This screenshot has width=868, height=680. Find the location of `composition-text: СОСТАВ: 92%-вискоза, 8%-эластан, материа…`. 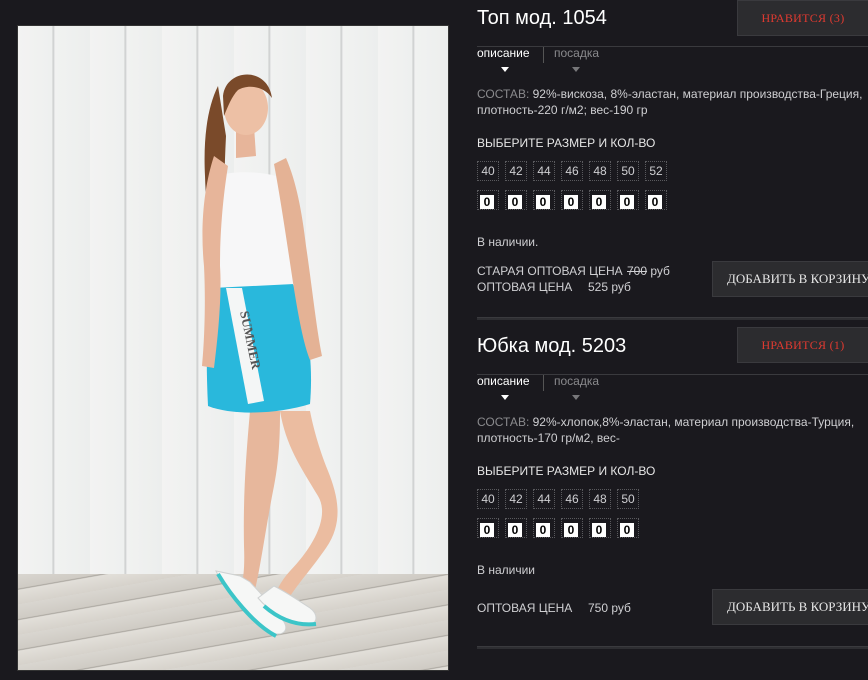

composition-text: СОСТАВ: 92%-вискоза, 8%-эластан, материа… is located at coordinates (672, 102).